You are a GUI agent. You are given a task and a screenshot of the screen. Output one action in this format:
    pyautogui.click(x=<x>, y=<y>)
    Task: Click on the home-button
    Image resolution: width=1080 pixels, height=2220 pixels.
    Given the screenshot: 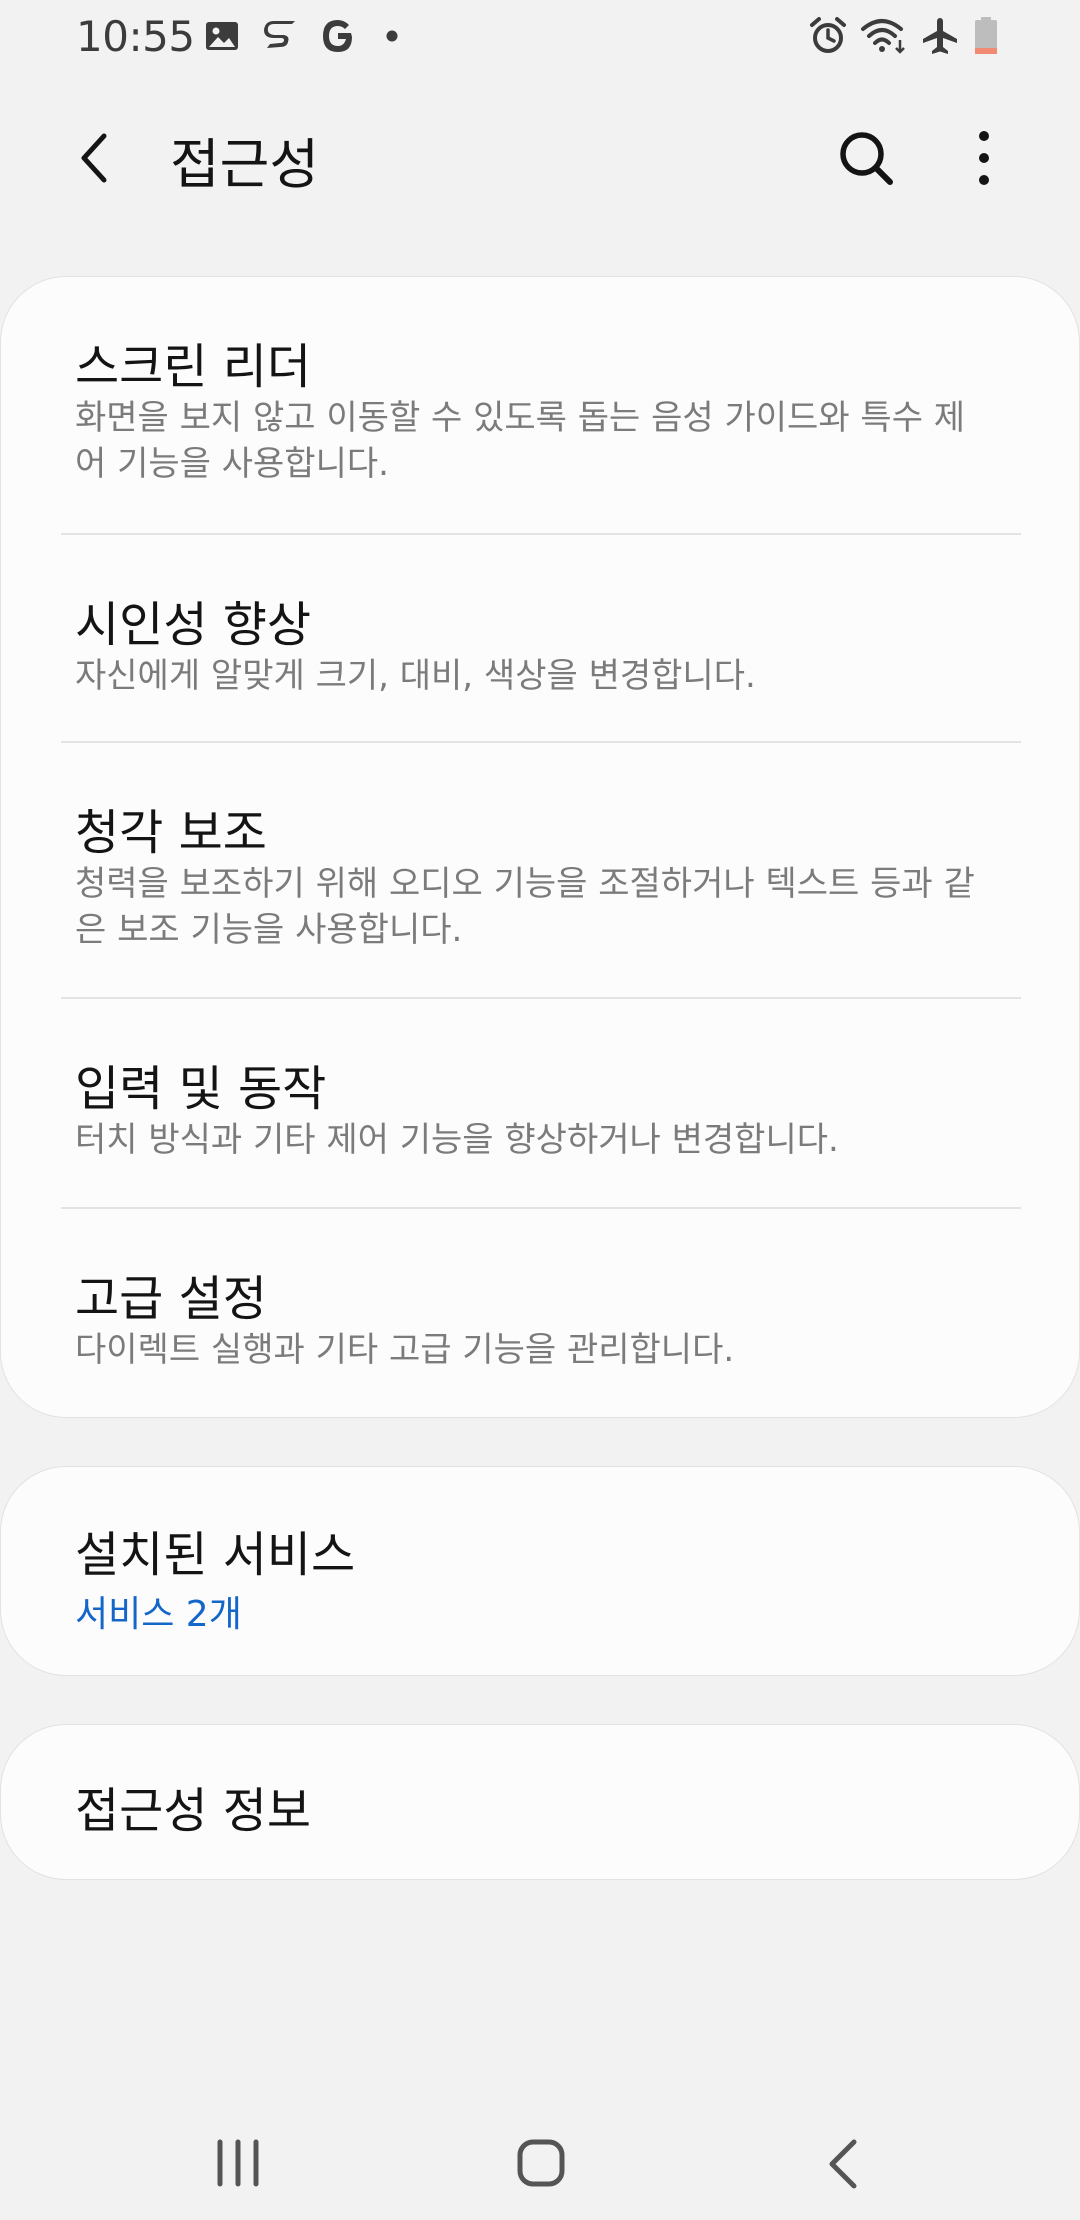 What is the action you would take?
    pyautogui.click(x=540, y=2164)
    